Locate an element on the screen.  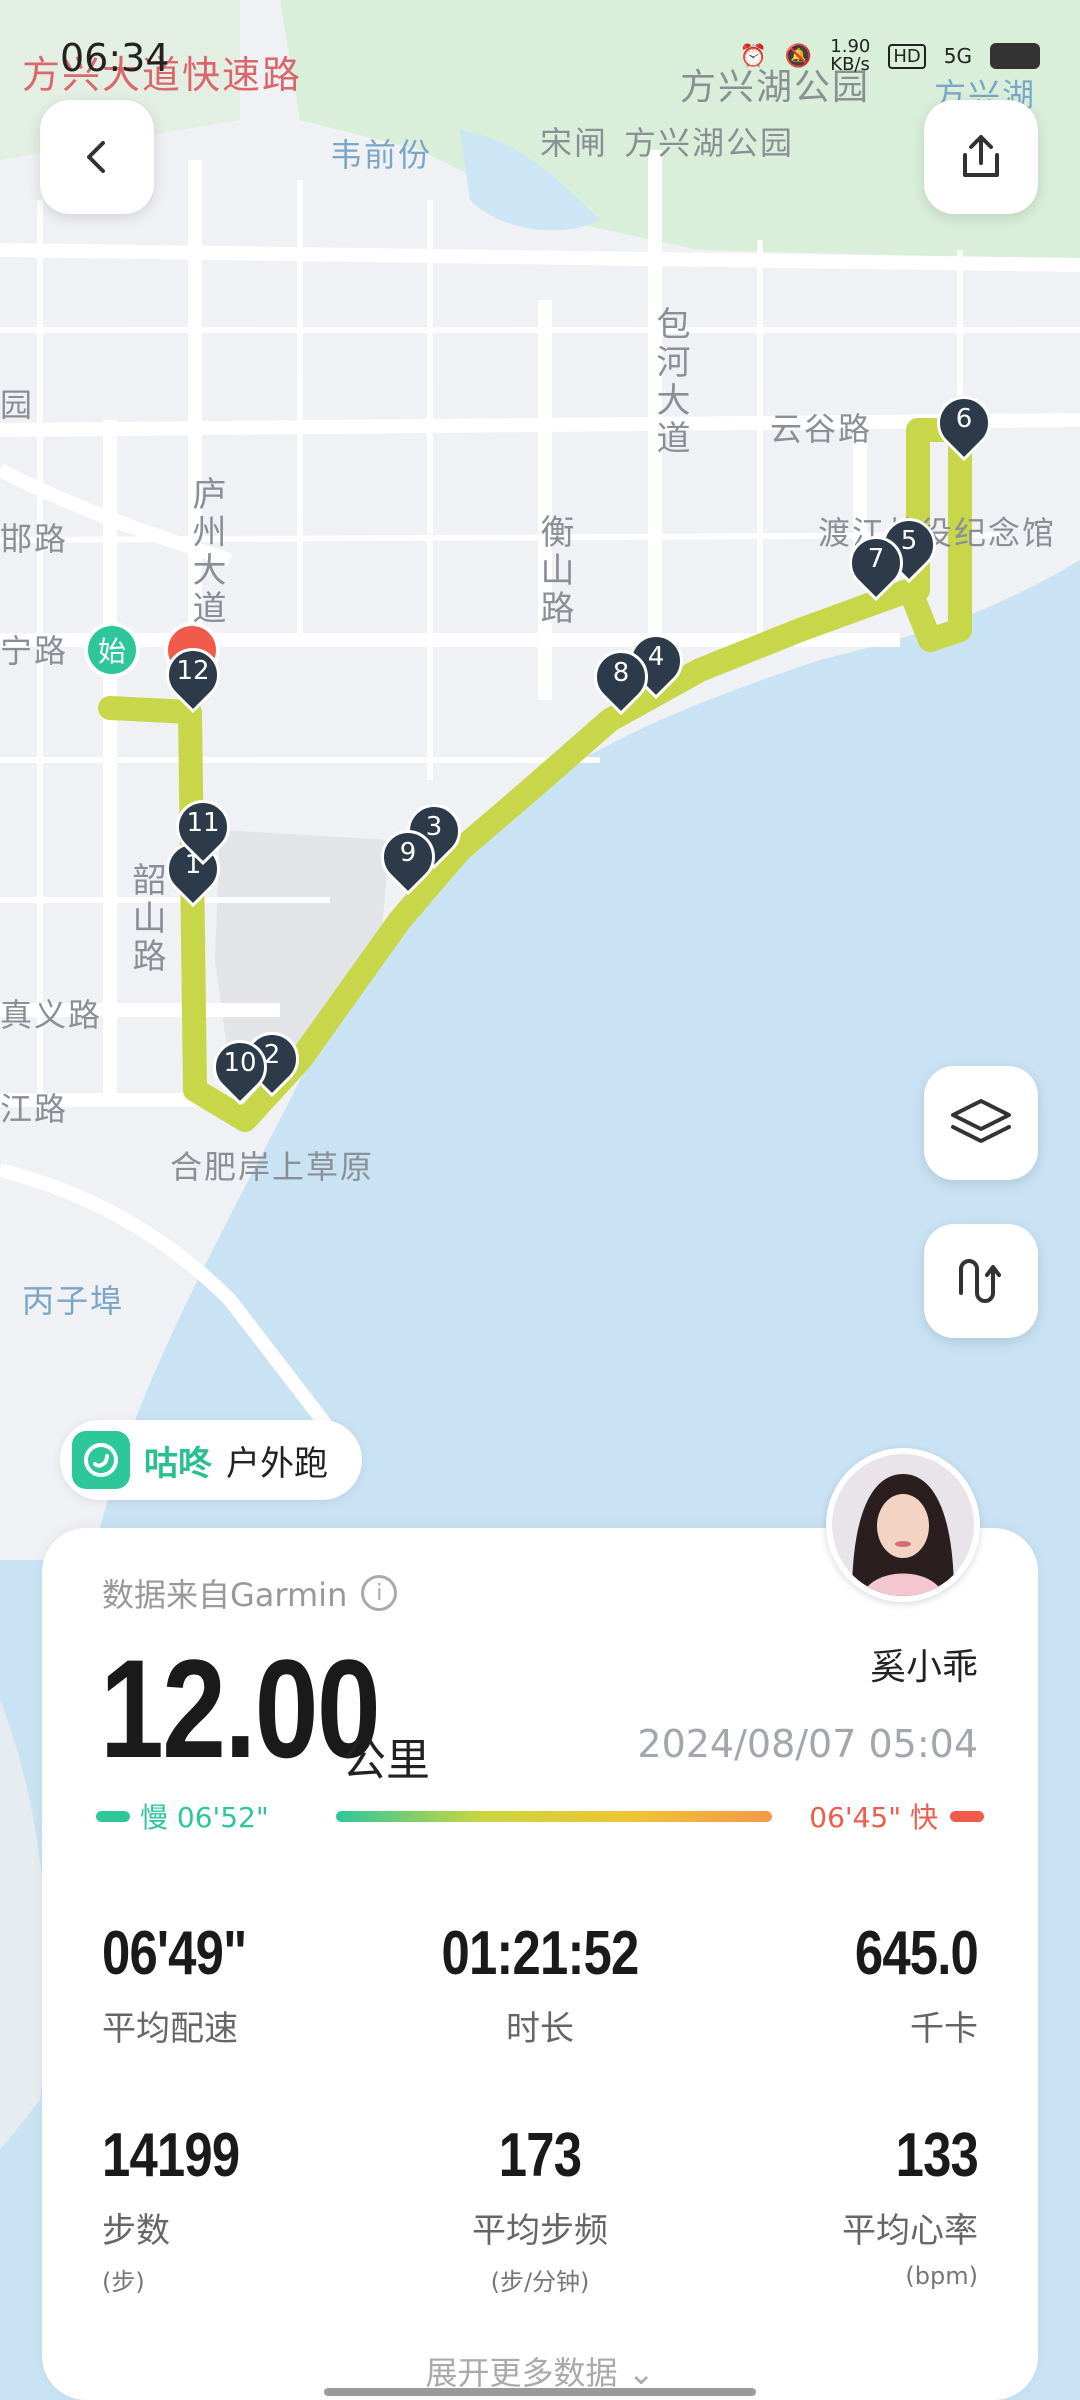
stat-value: 173 is located at coordinates (540, 2155).